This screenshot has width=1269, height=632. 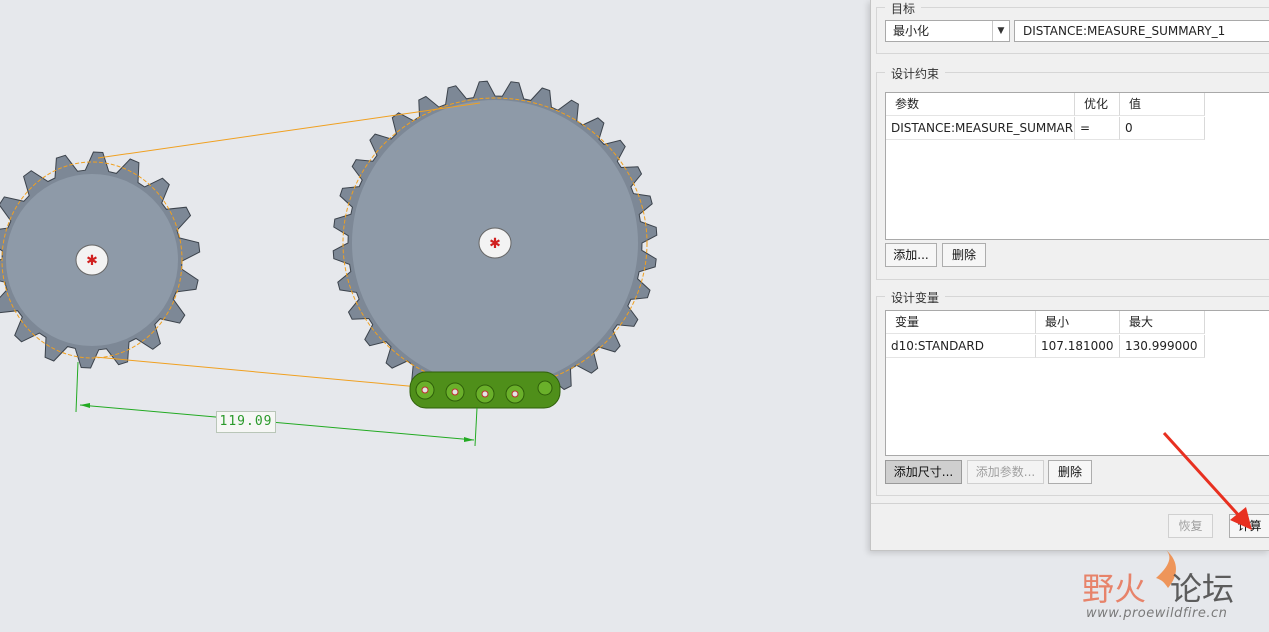 What do you see at coordinates (915, 73) in the screenshot?
I see `constraints-group-title: 设计约束` at bounding box center [915, 73].